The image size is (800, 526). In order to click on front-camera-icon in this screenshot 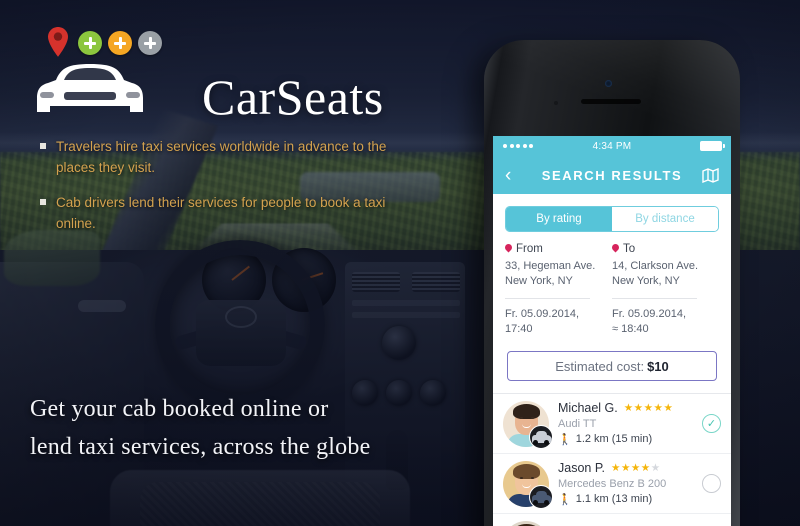, I will do `click(608, 83)`.